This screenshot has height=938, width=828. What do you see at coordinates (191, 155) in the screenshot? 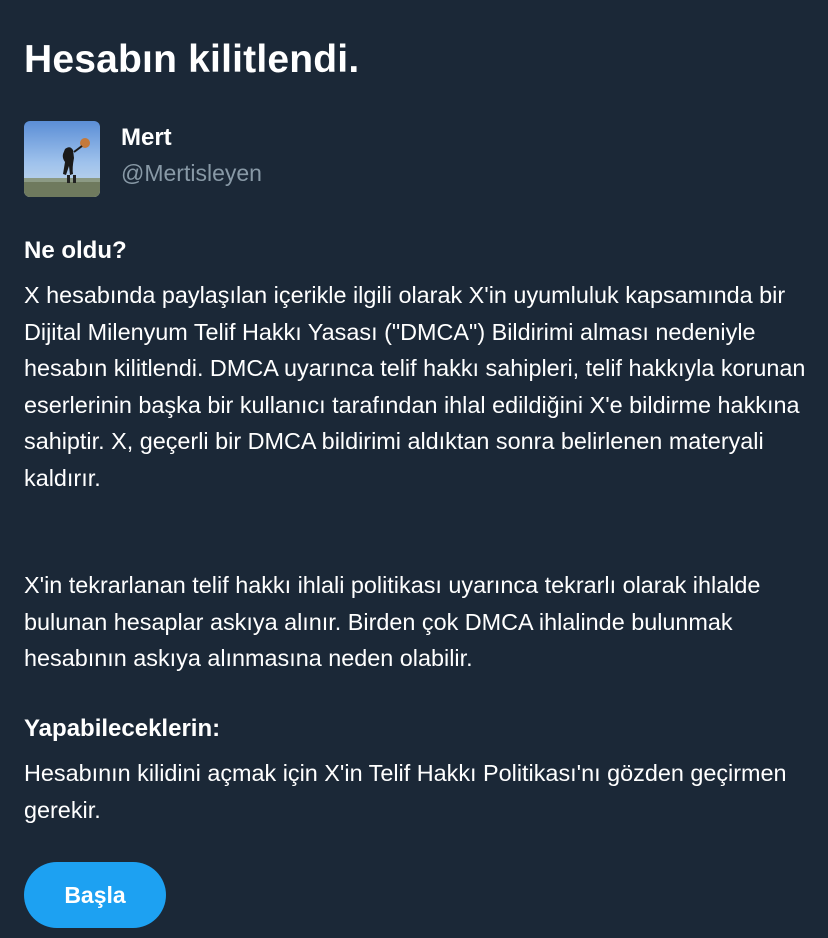
I see `account-info: Mert @Mertisleyen` at bounding box center [191, 155].